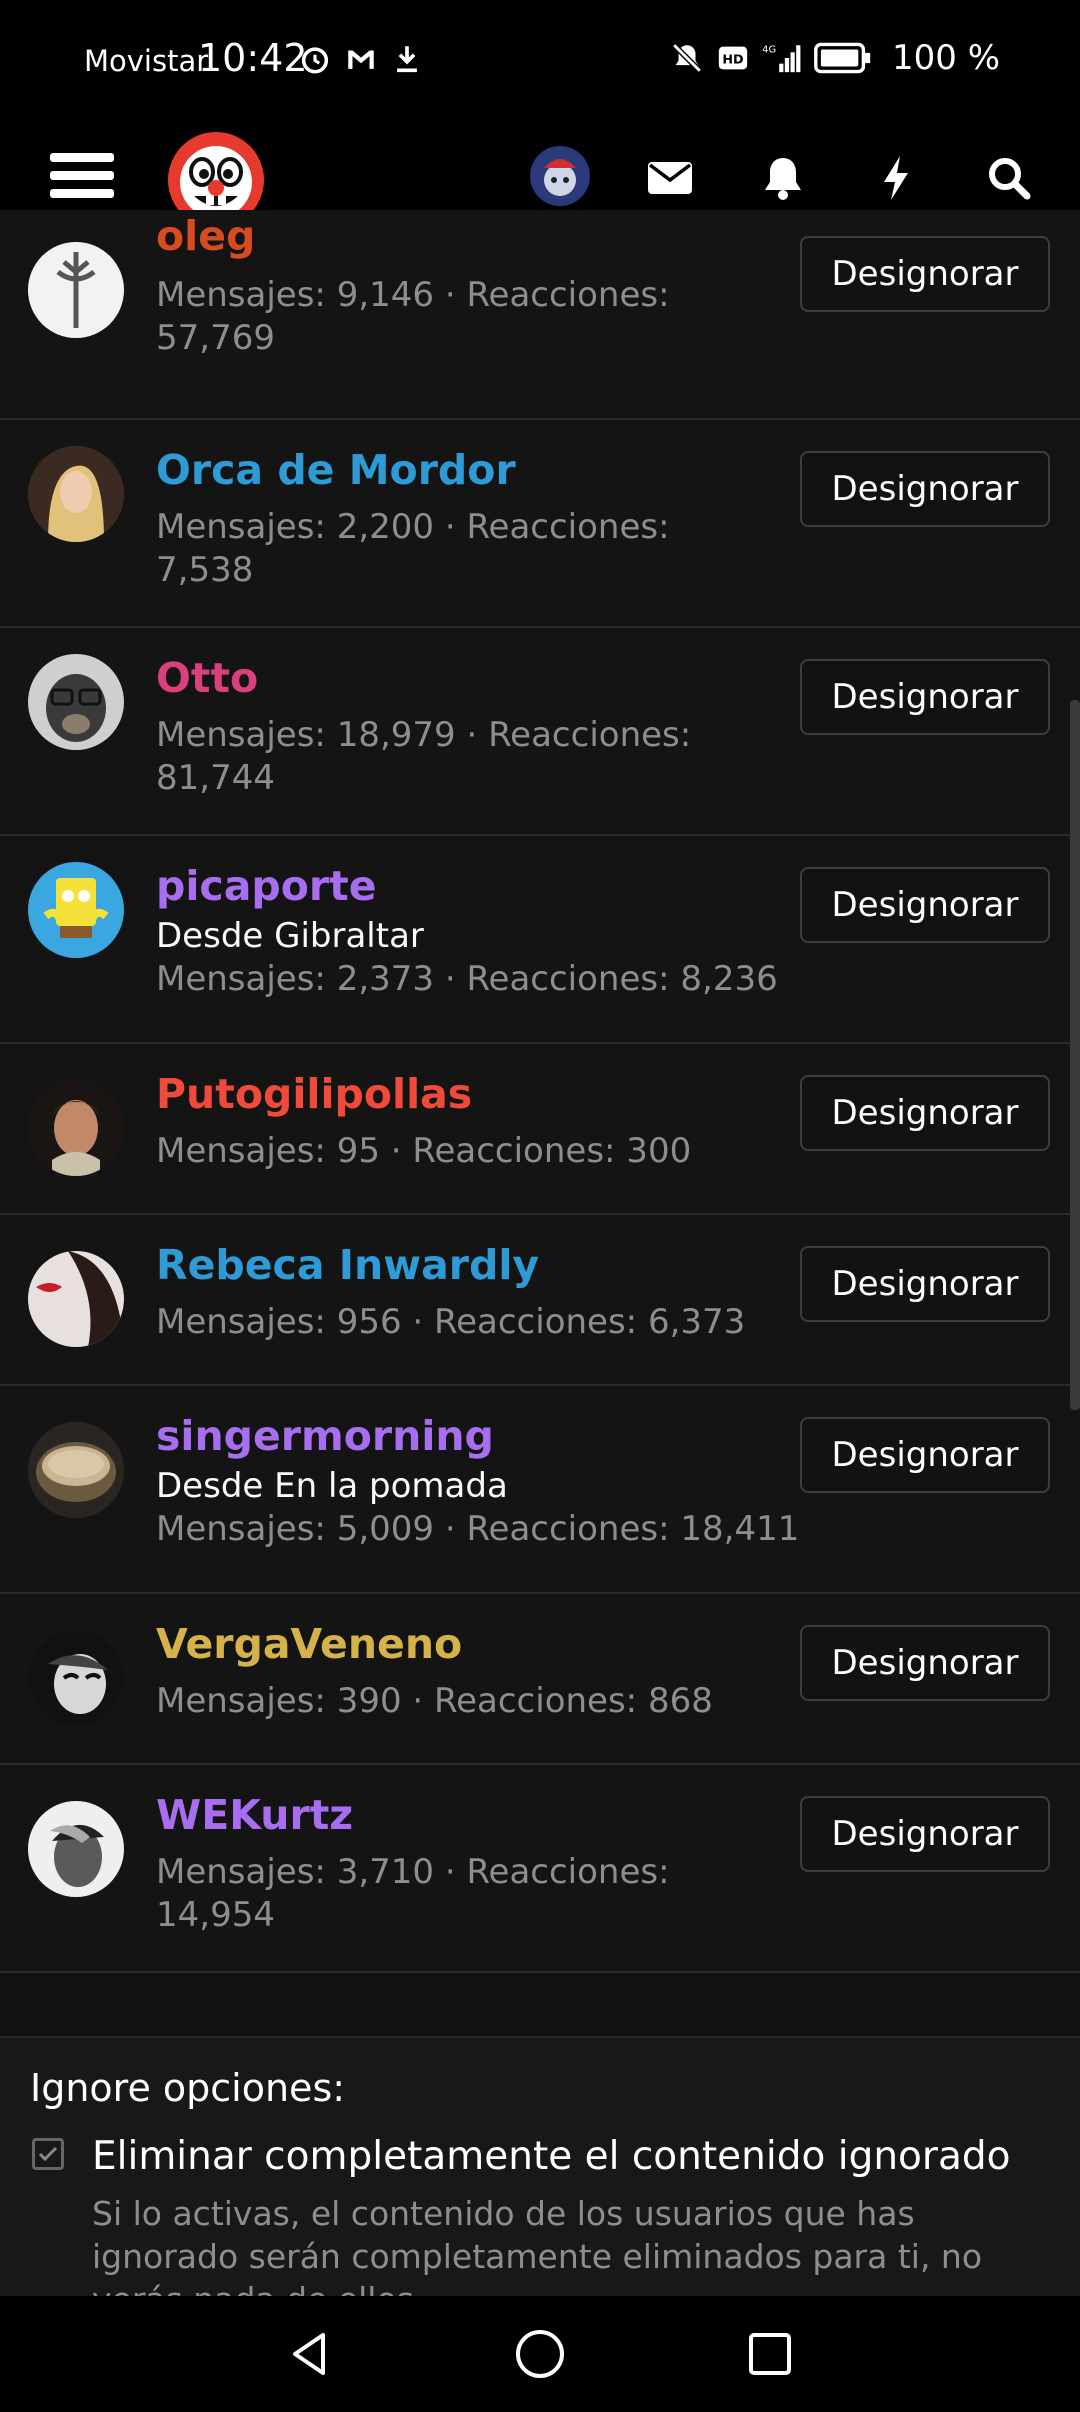 This screenshot has width=1080, height=2412. What do you see at coordinates (476, 549) in the screenshot?
I see `user-stats: Mensajes: 2,200 · Reacciones: 7,538` at bounding box center [476, 549].